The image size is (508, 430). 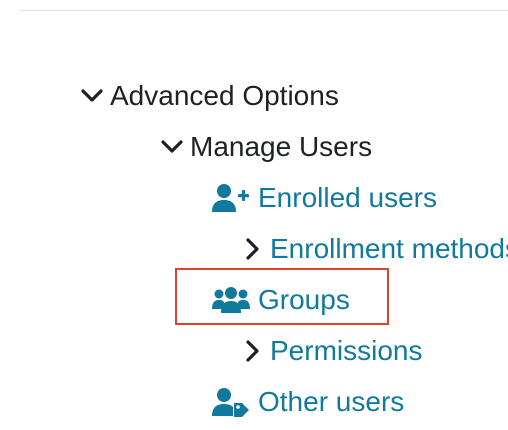 What do you see at coordinates (281, 146) in the screenshot?
I see `tree-node-label: Manage Users` at bounding box center [281, 146].